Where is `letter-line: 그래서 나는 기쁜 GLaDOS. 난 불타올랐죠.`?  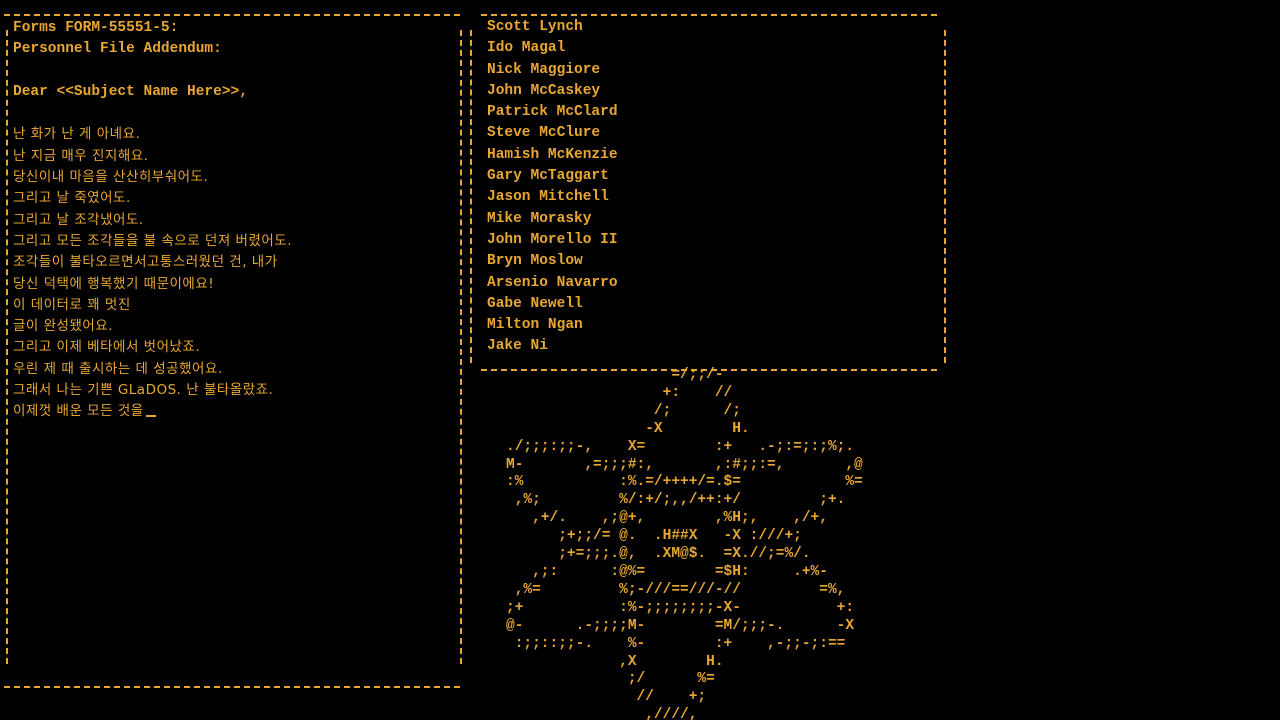 letter-line: 그래서 나는 기쁜 GLaDOS. 난 불타올랐죠. is located at coordinates (143, 390).